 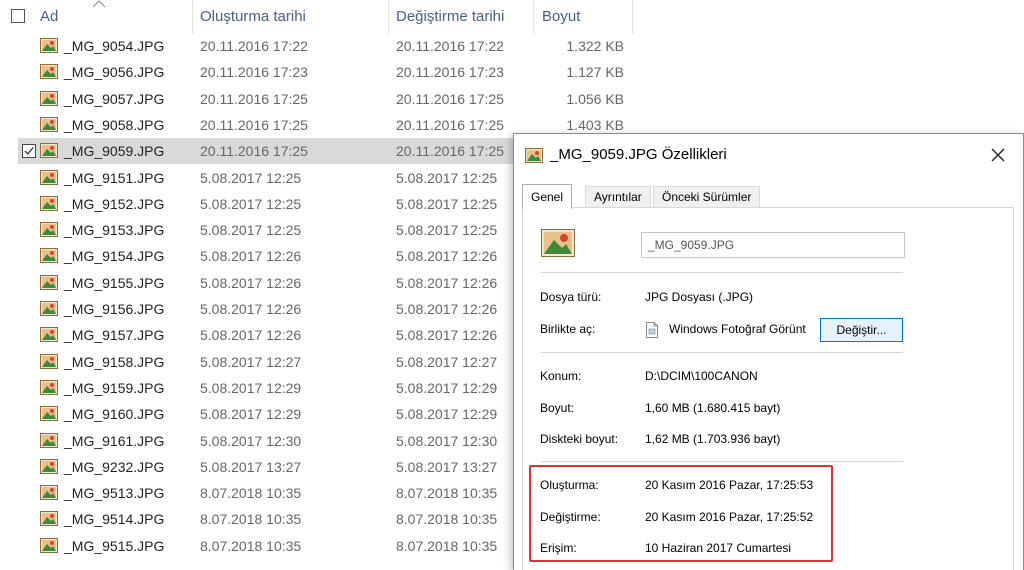 I want to click on dialog-title: _MG_9059.JPG Özellikleri, so click(x=638, y=154).